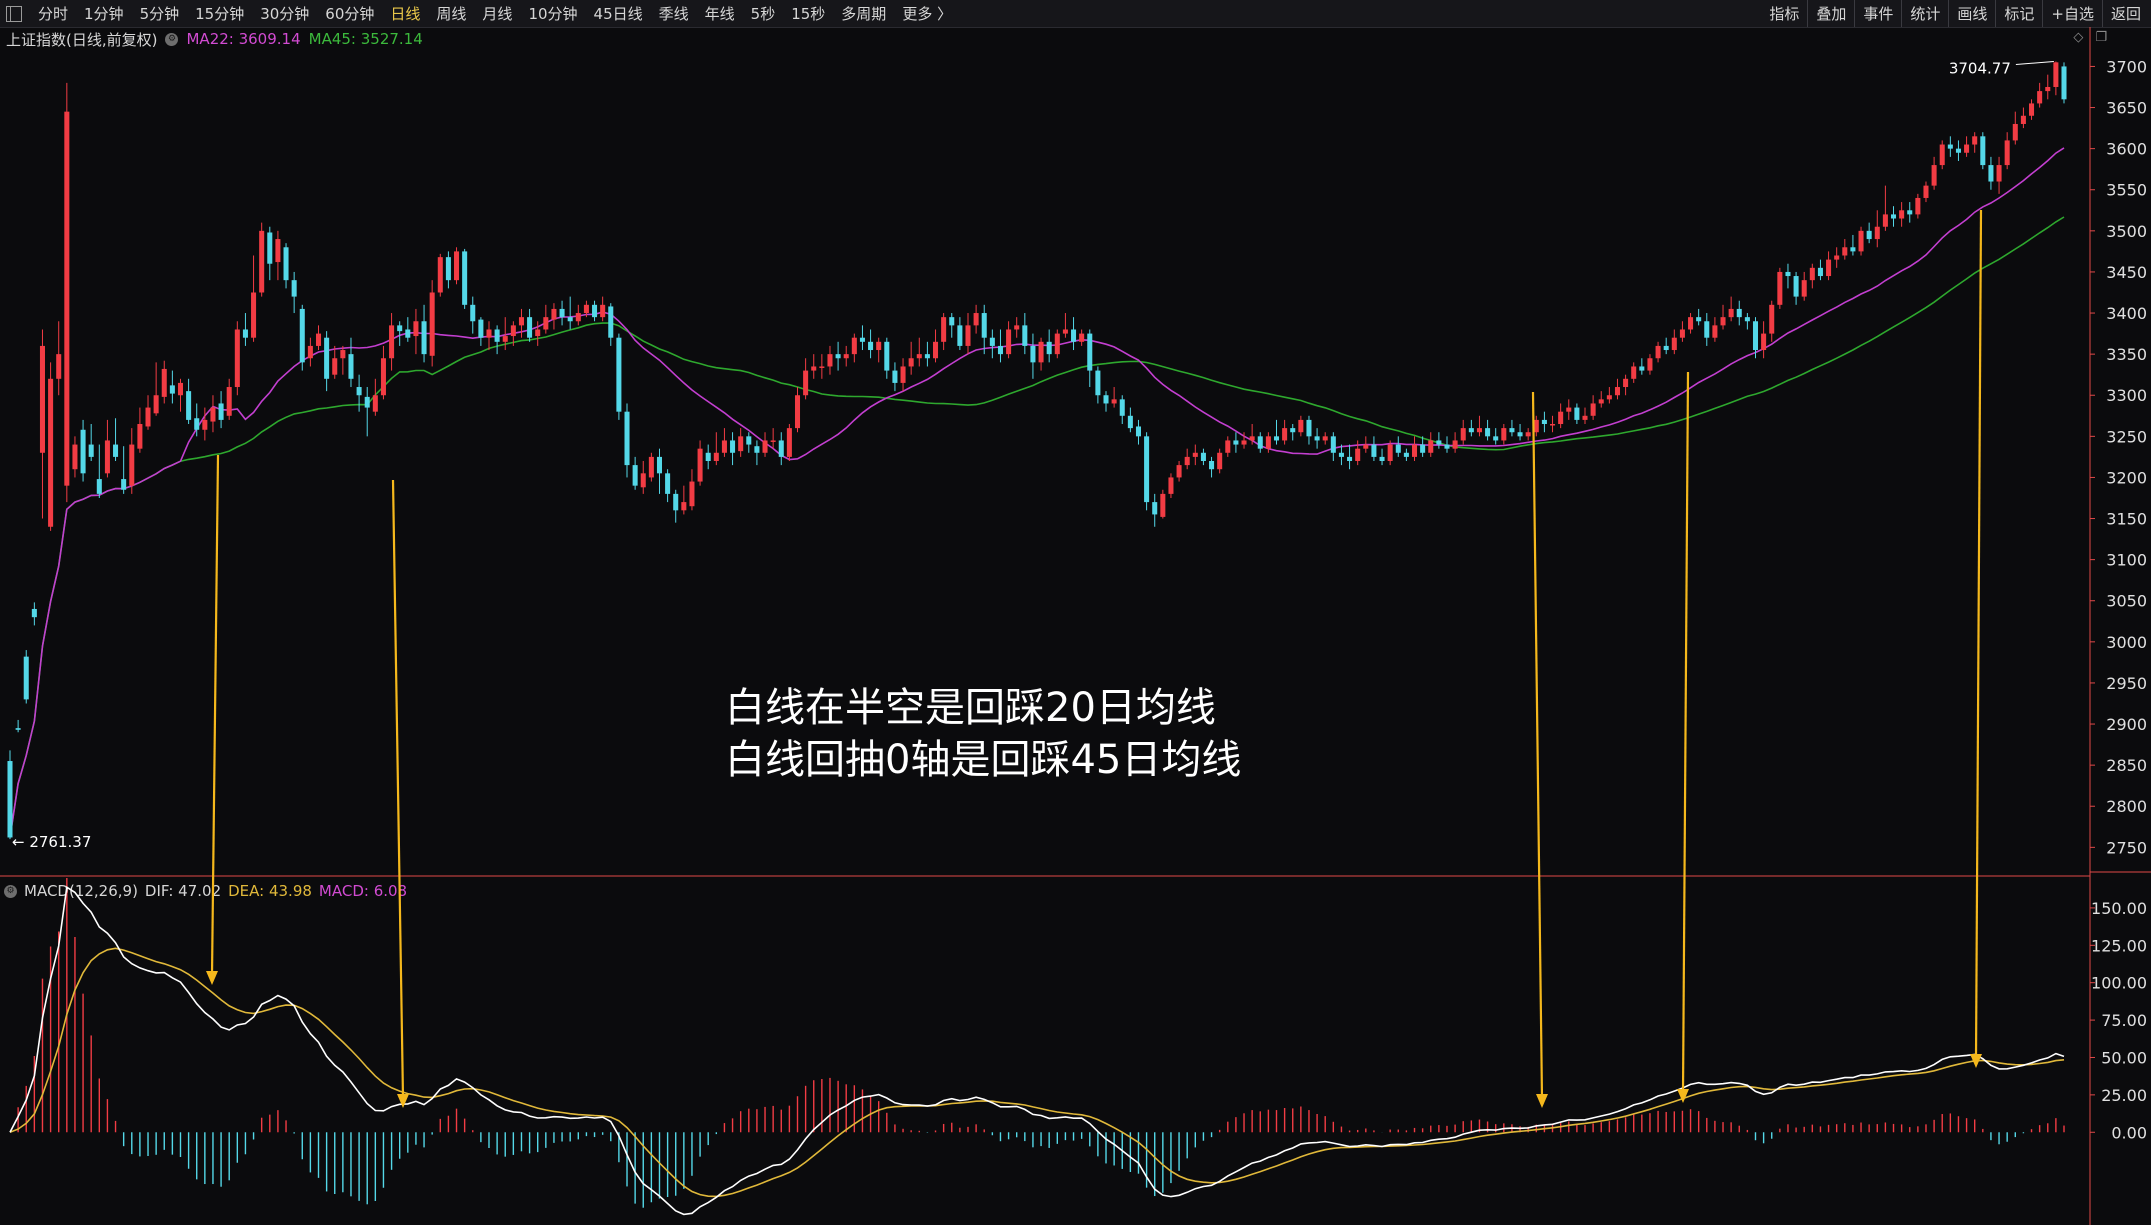 The height and width of the screenshot is (1225, 2151). Describe the element at coordinates (2124, 1020) in the screenshot. I see `macd-tick-label: 75.00` at that location.